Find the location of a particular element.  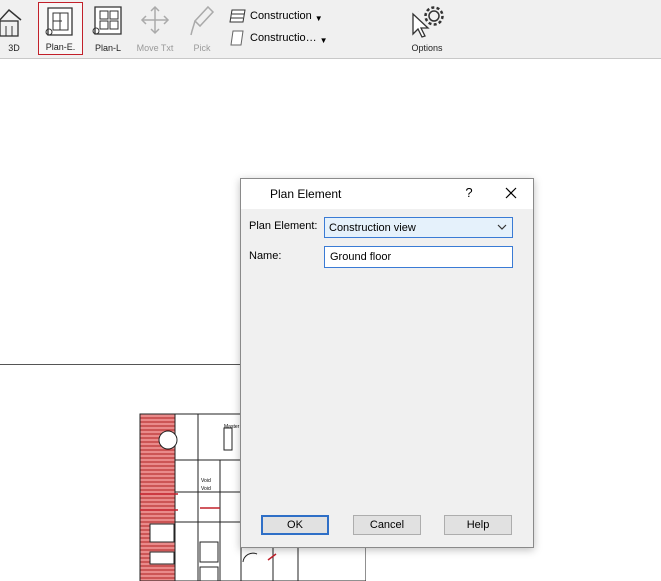

eyedropper-icon is located at coordinates (202, 20).